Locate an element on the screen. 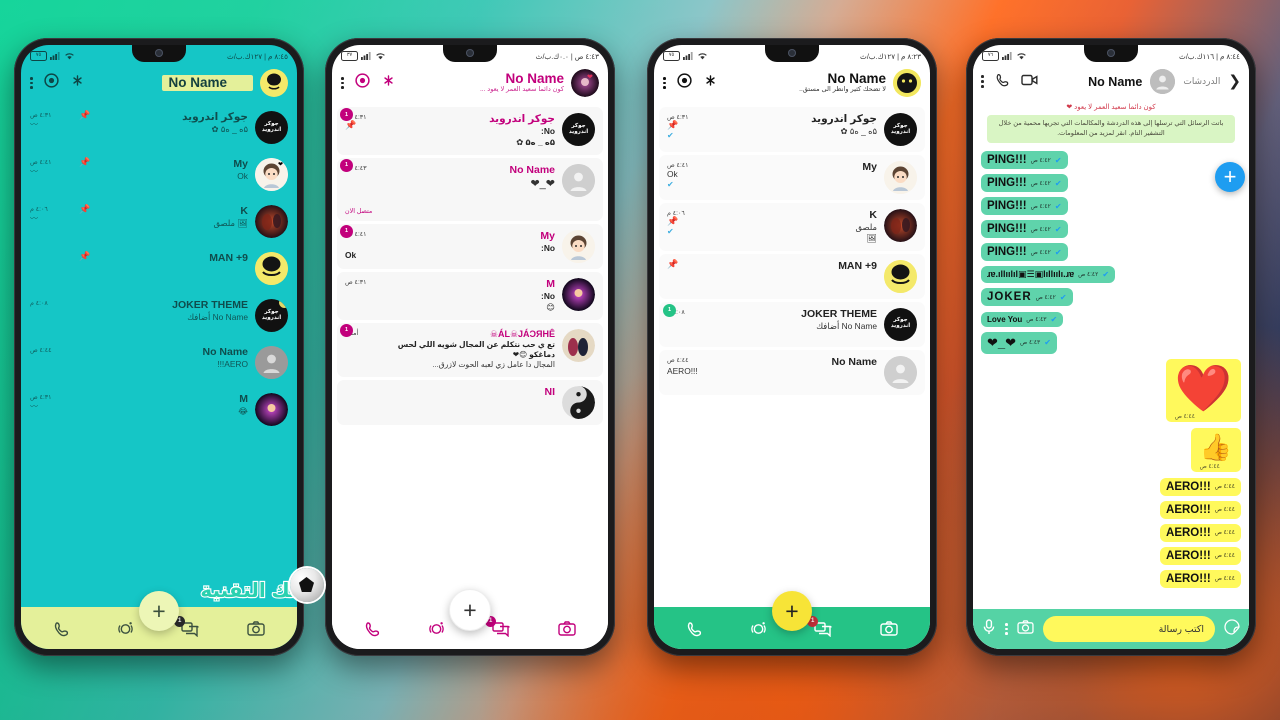  message-bubble: ɹɐ.ıllıılıl▣☰▣lıllıılı.ɹɐ ٤:٤٢ ص ✔ is located at coordinates (1048, 275).